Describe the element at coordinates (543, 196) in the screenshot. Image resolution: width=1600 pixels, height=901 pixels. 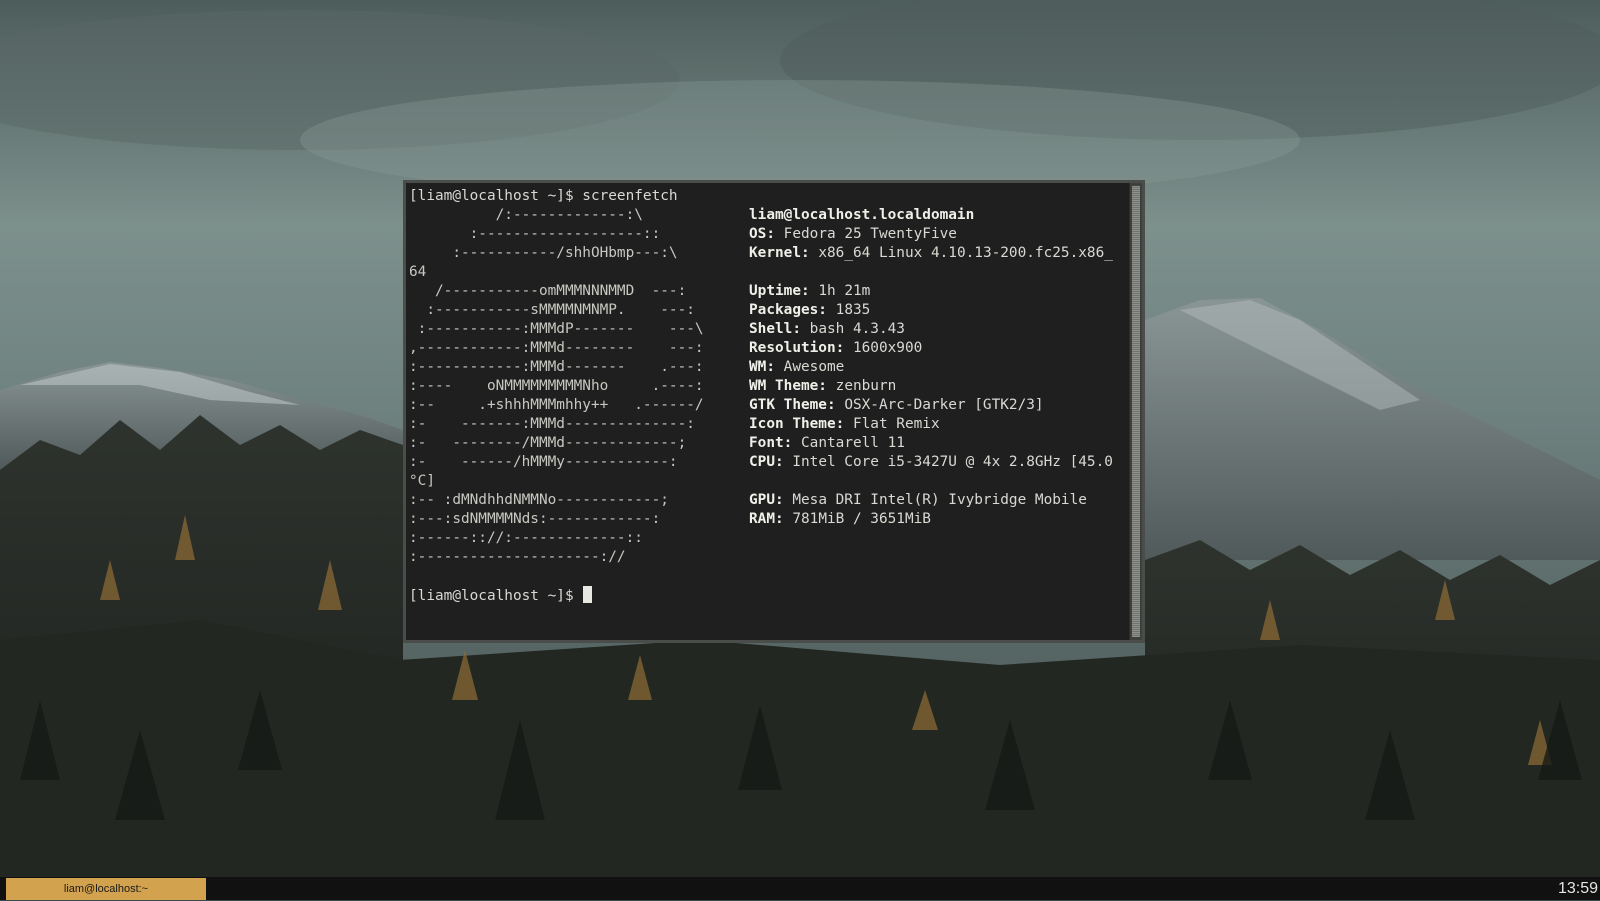
I see `prompt-command-line: [liam@localhost ~]$ screenfetch` at that location.